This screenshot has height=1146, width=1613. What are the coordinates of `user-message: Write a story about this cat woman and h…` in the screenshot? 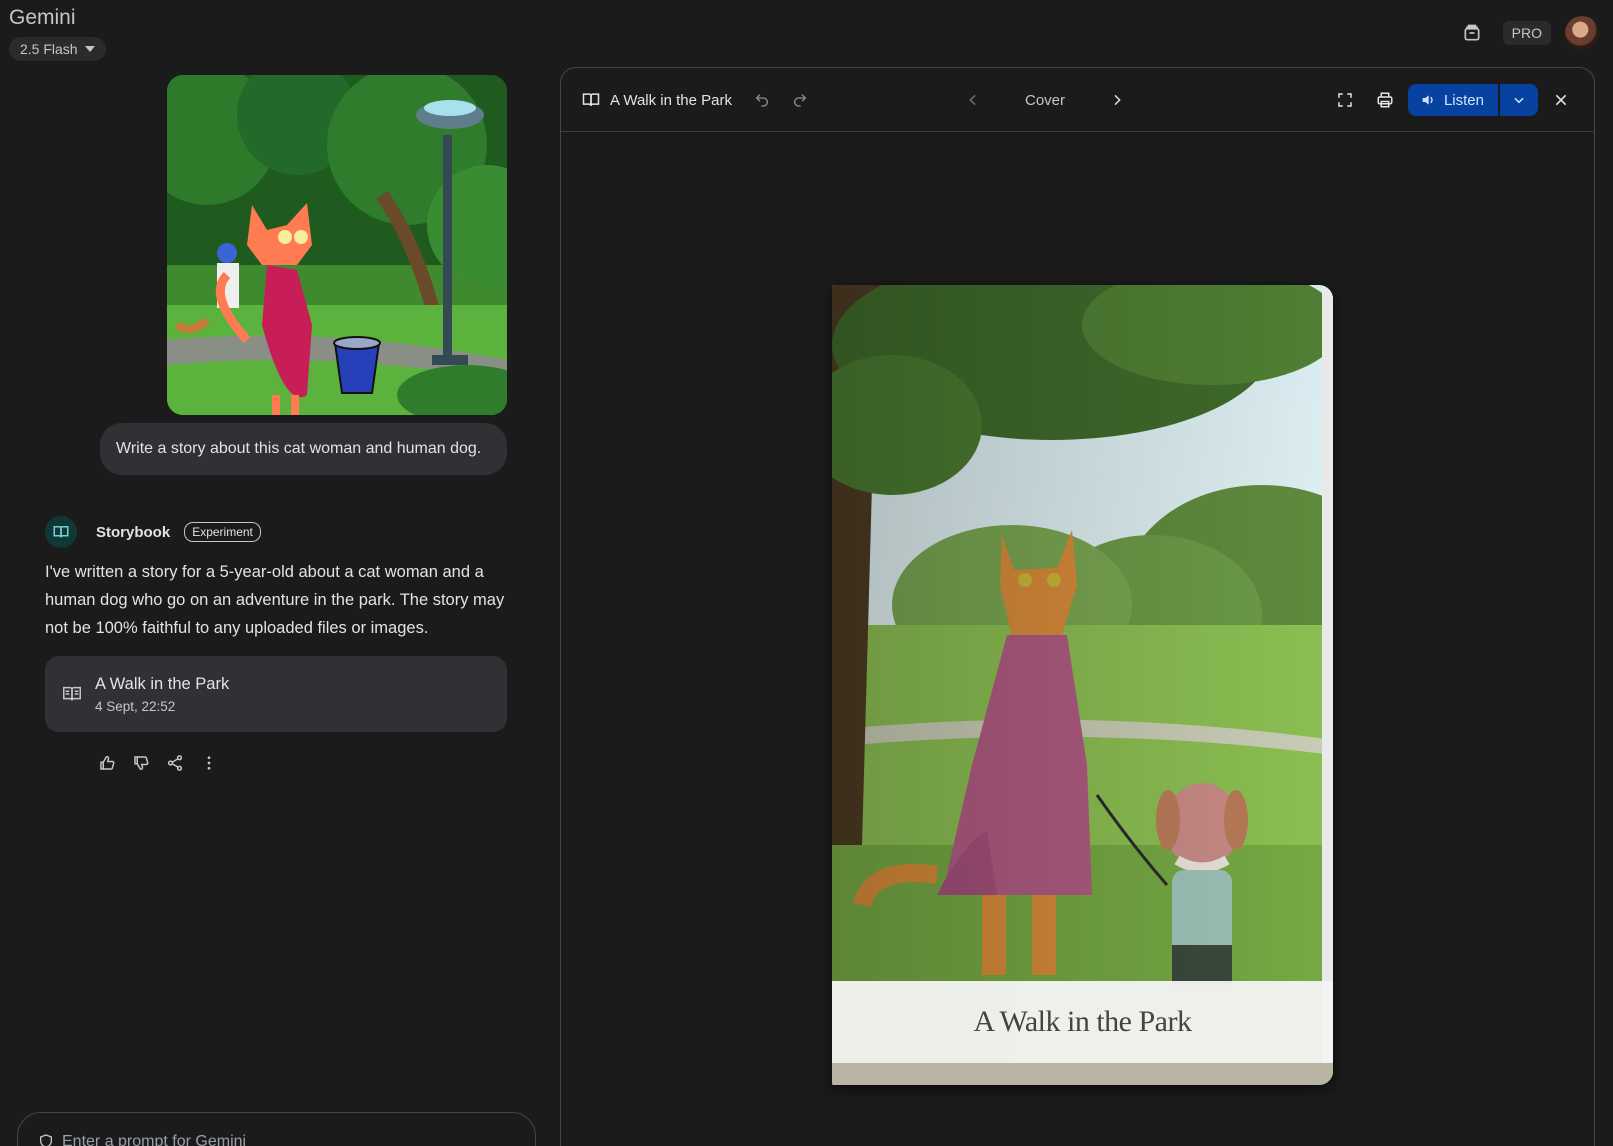 It's located at (303, 449).